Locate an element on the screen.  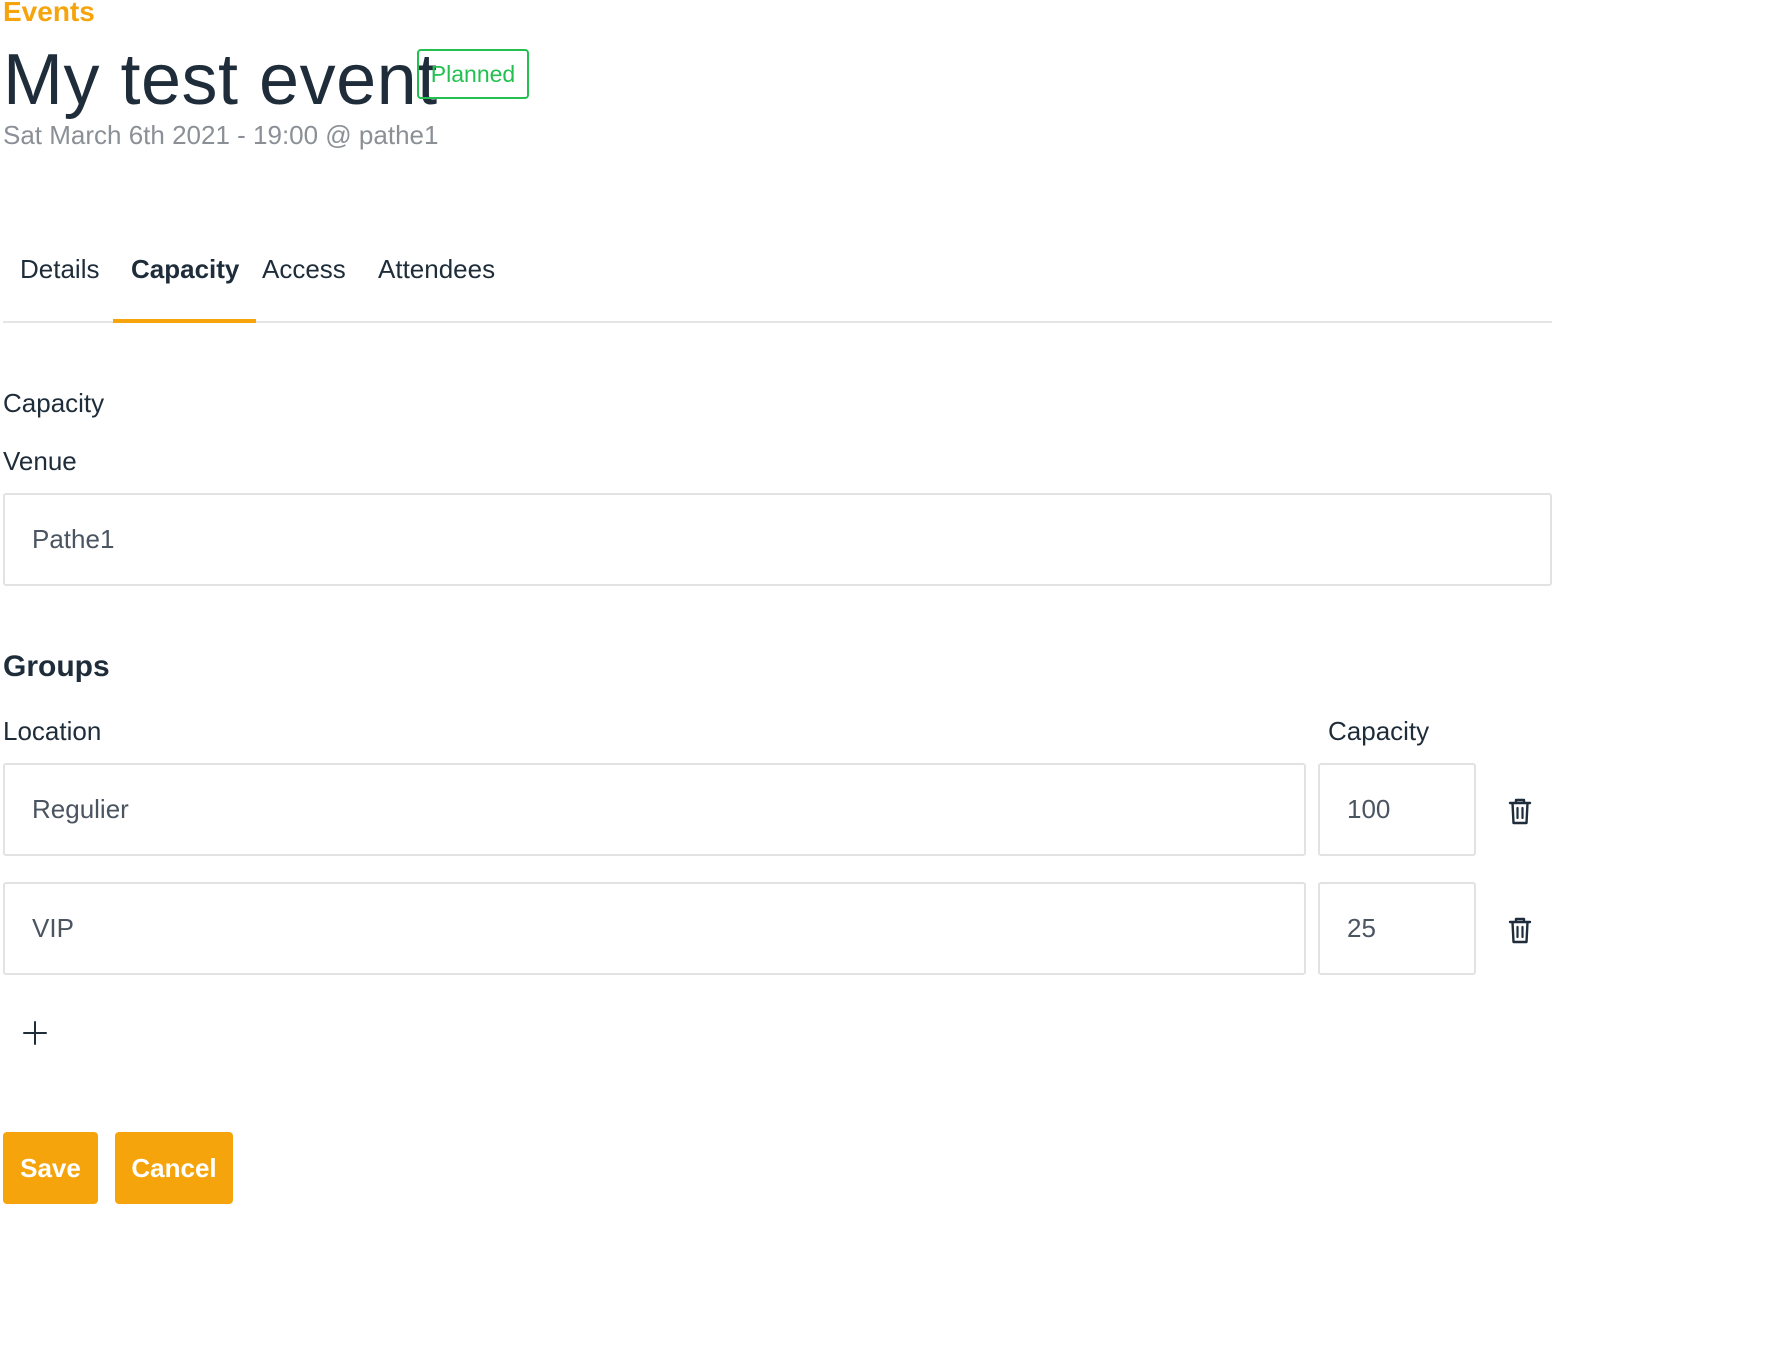
capacity-column-header: Capacity is located at coordinates (1379, 731).